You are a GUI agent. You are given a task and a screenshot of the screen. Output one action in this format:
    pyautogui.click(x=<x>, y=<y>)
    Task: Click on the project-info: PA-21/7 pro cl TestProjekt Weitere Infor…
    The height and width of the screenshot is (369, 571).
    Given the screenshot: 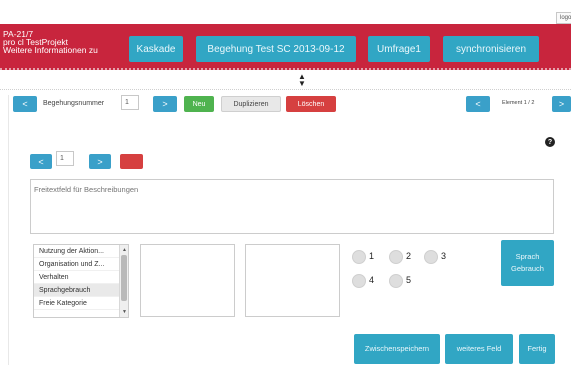 What is the action you would take?
    pyautogui.click(x=50, y=42)
    